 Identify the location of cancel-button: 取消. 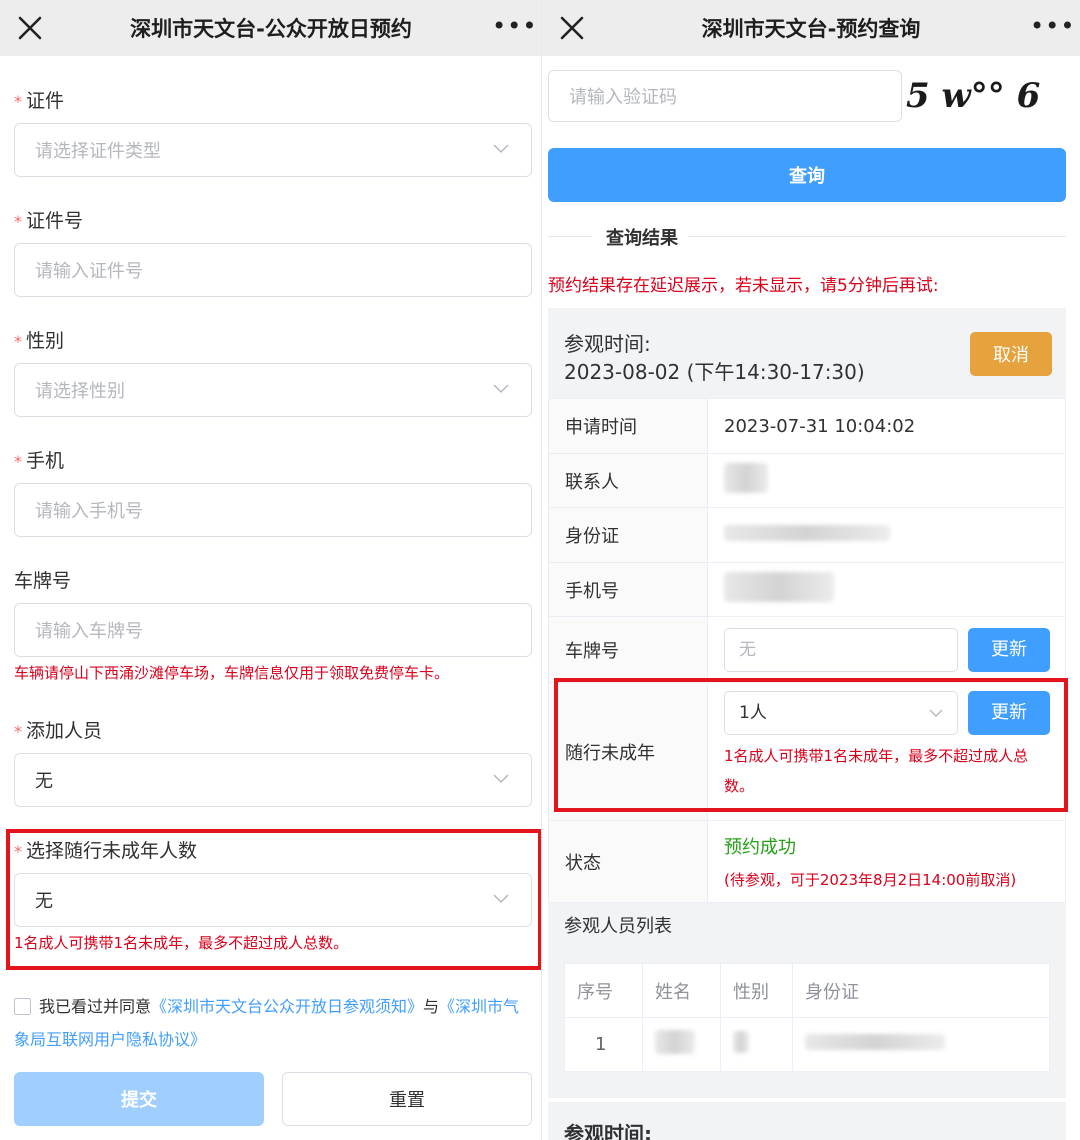
(1011, 354).